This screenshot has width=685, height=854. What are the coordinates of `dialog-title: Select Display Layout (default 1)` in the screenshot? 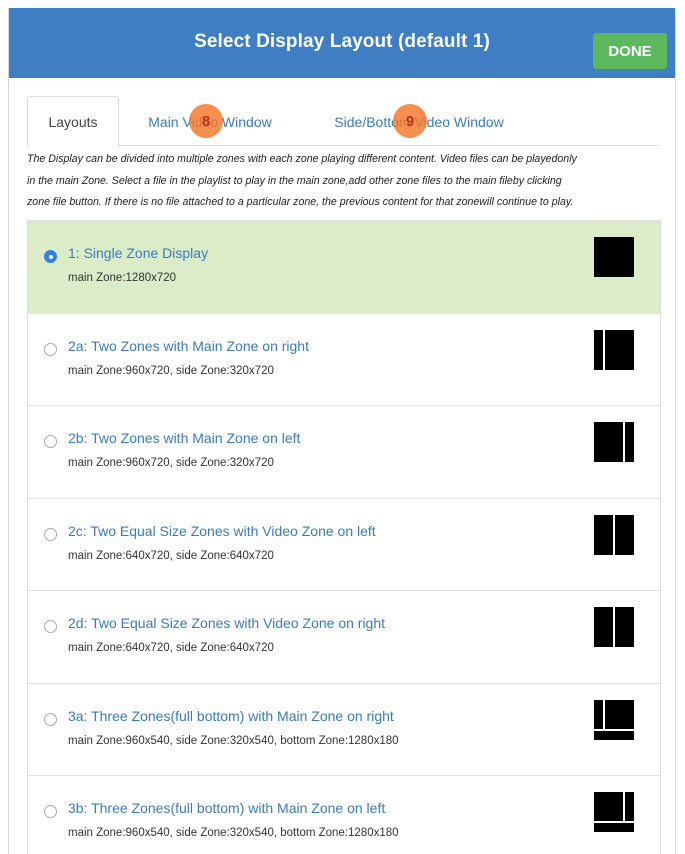 It's located at (342, 41).